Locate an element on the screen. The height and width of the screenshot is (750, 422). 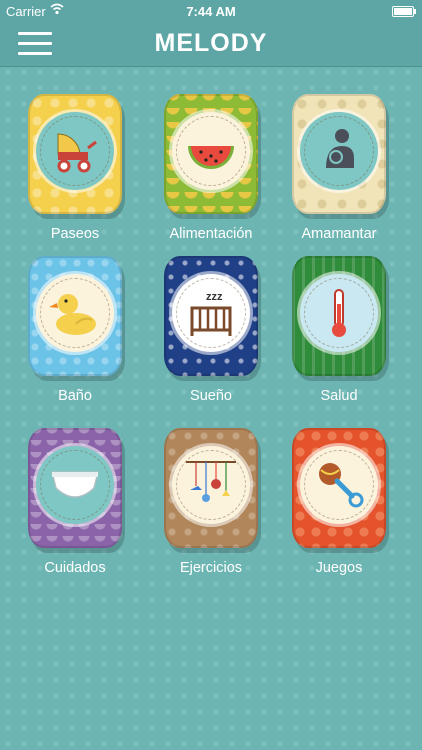
clock: 7:44 AM is located at coordinates (211, 11).